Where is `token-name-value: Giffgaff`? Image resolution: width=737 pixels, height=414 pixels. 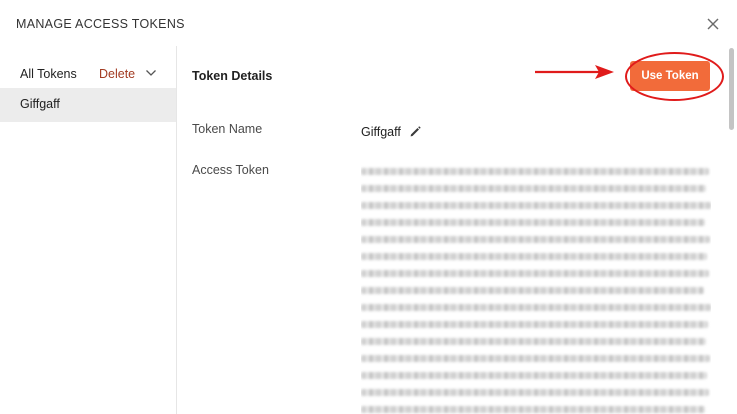
token-name-value: Giffgaff is located at coordinates (381, 132).